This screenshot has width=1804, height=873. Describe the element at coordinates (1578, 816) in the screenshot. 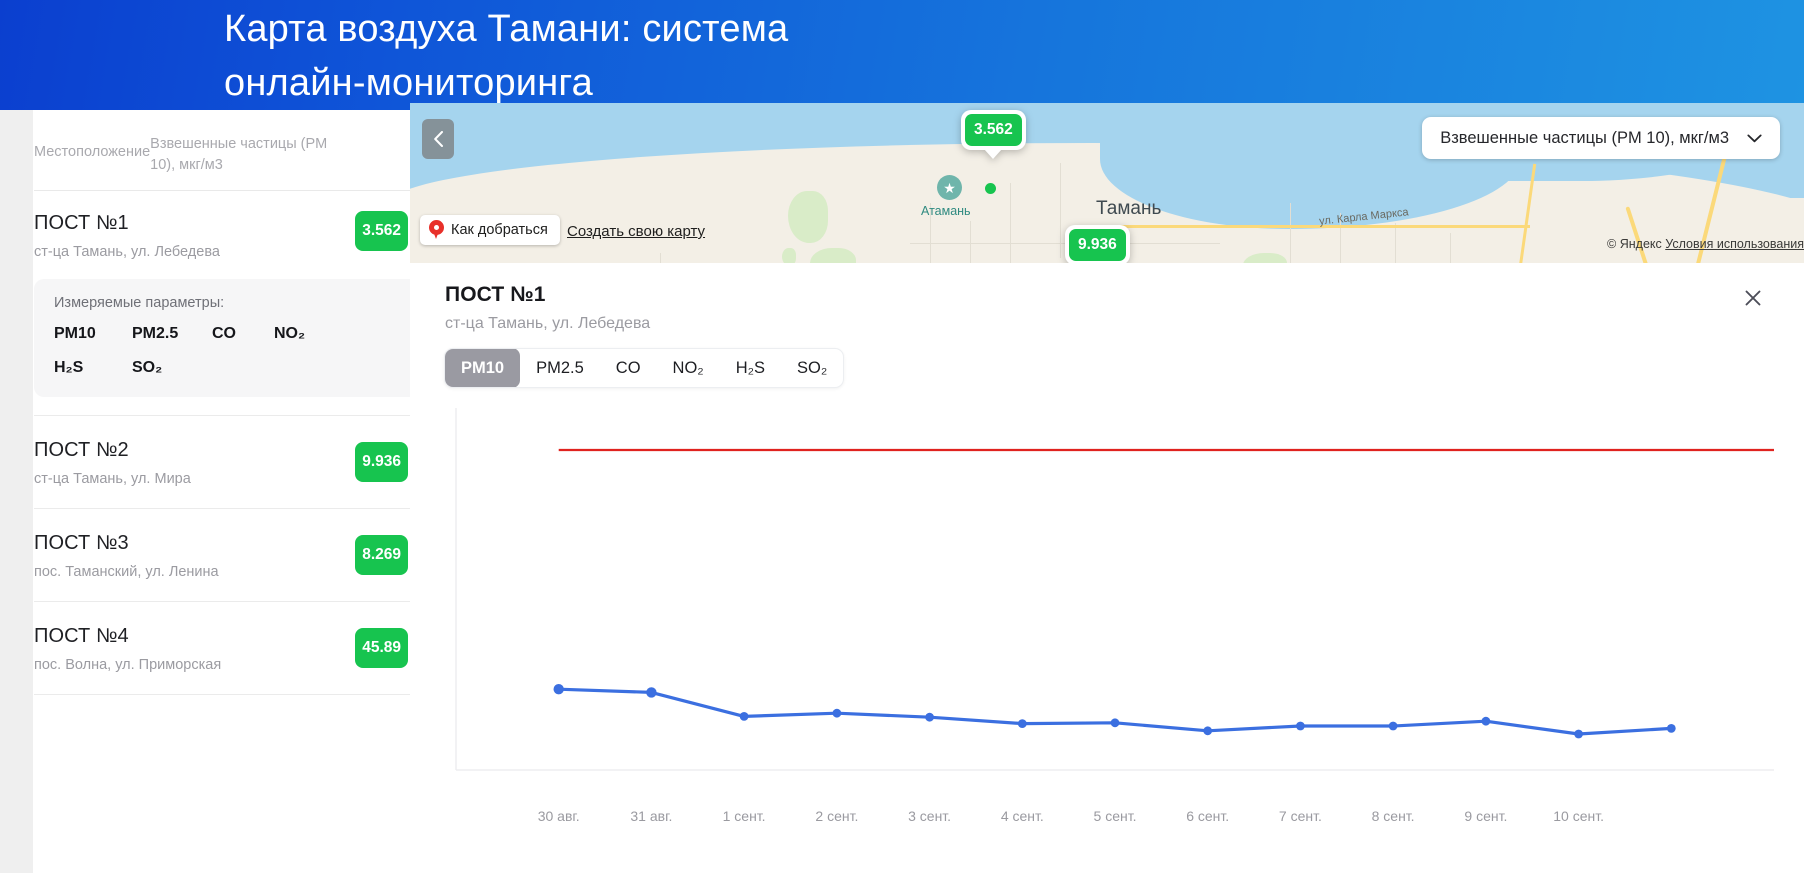

I see `x-tick-label: 10 сент.` at that location.